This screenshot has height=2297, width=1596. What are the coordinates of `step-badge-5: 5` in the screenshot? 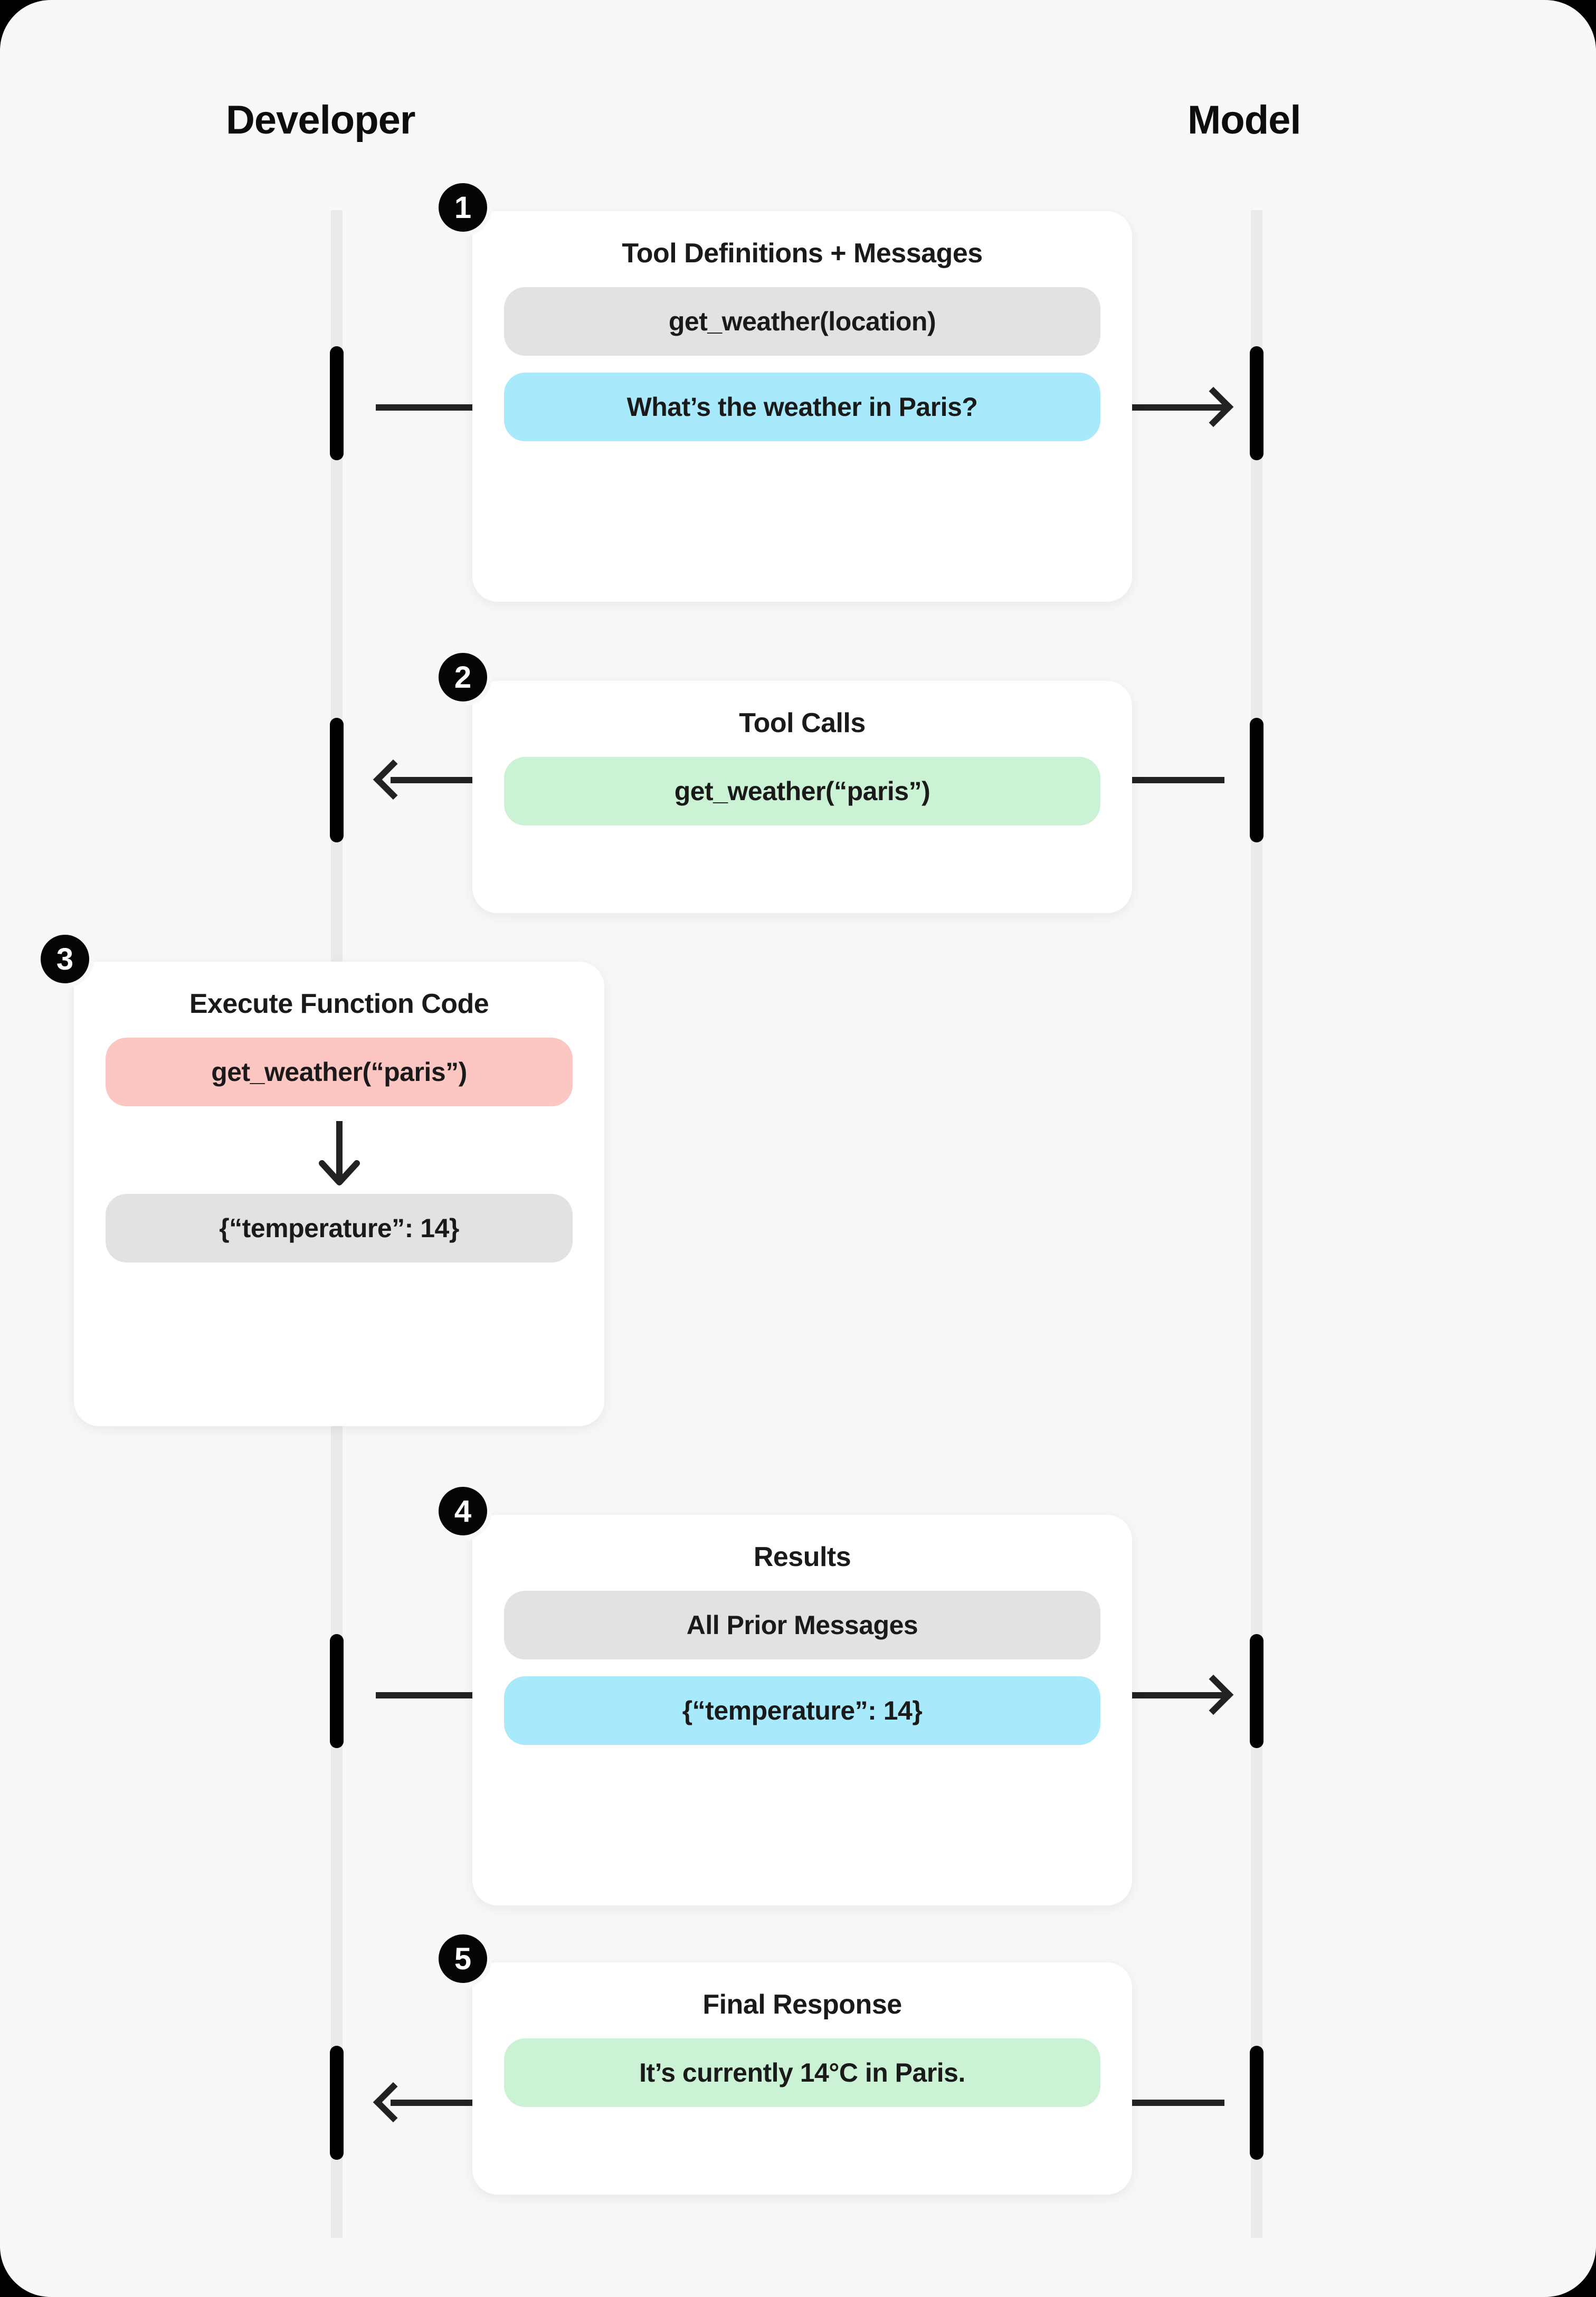 It's located at (463, 1959).